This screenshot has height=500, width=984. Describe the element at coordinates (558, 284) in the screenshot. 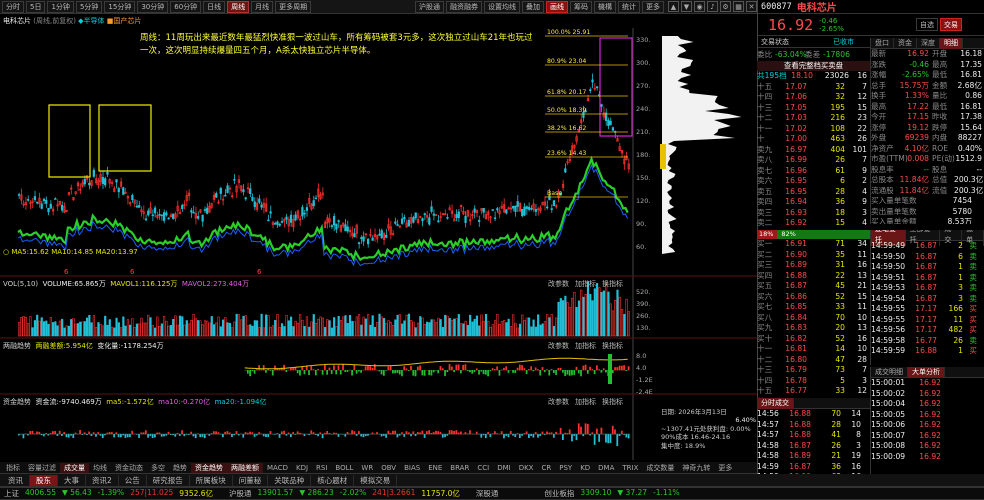

I see `vol_panel-btn-0: 改参数` at that location.